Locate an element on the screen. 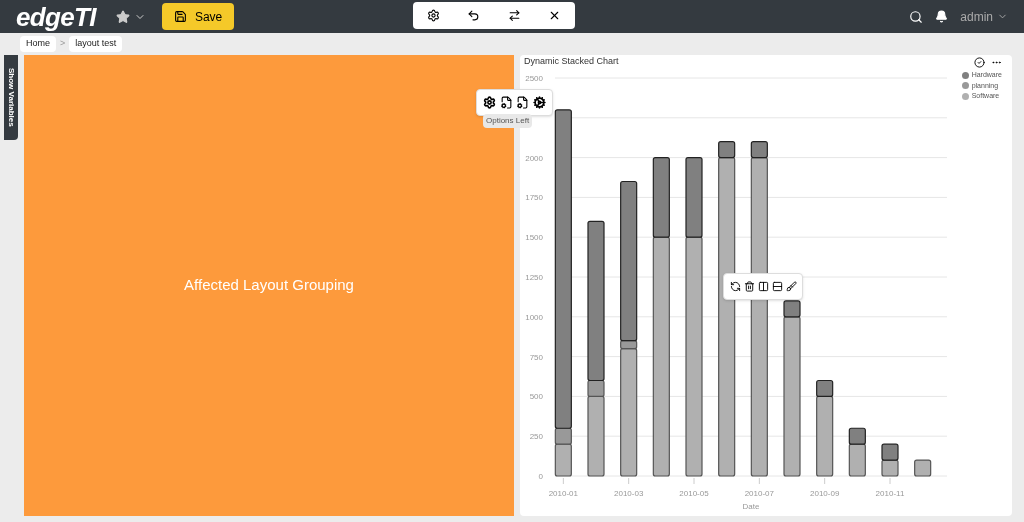 The image size is (1024, 522). breadcrumb-item: layout test is located at coordinates (96, 44).